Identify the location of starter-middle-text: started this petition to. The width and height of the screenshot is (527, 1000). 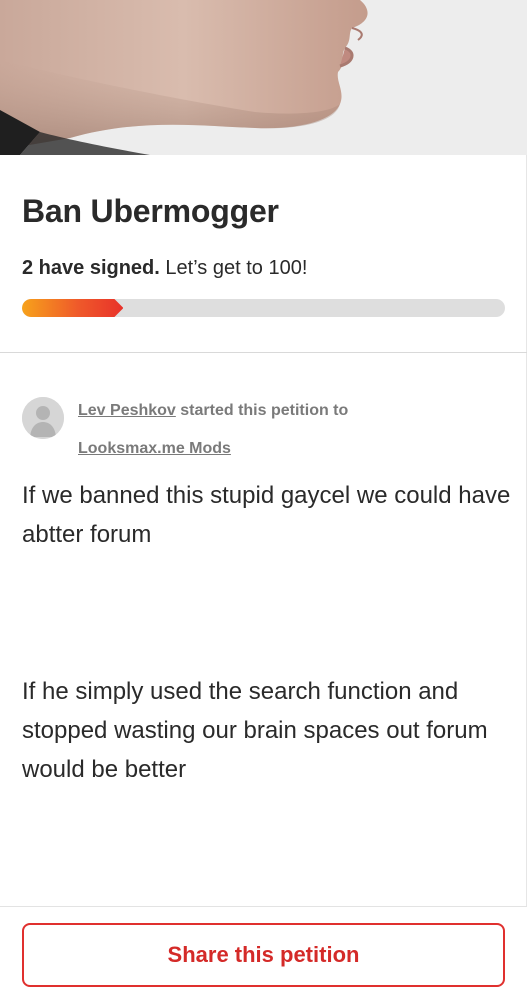
(264, 410).